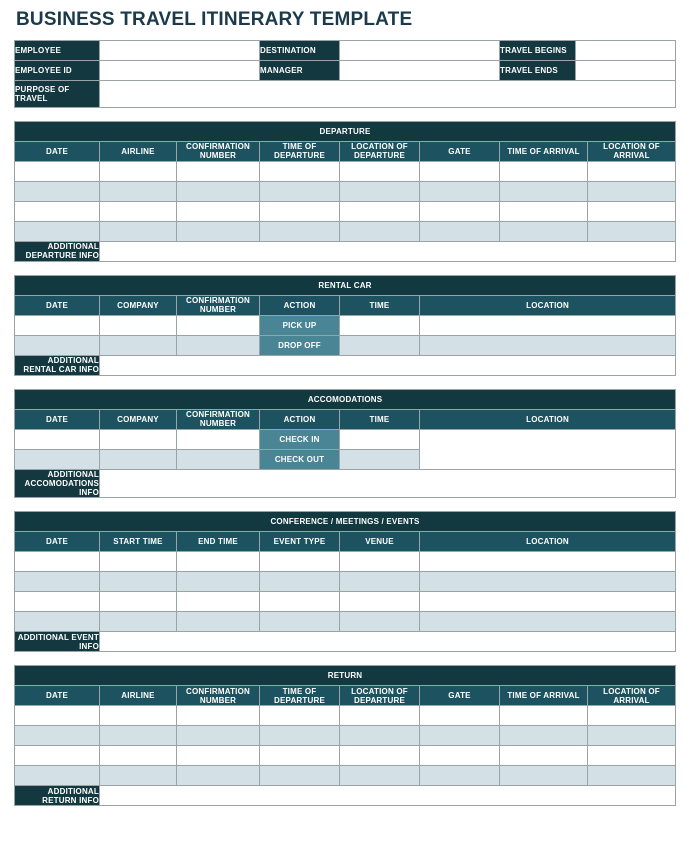 Image resolution: width=689 pixels, height=851 pixels. What do you see at coordinates (625, 50) in the screenshot?
I see `travel-begins-field` at bounding box center [625, 50].